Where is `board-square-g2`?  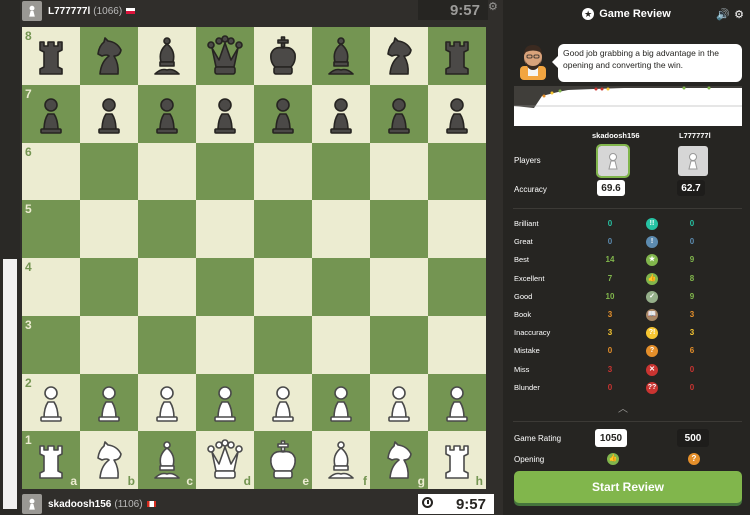 board-square-g2 is located at coordinates (399, 402).